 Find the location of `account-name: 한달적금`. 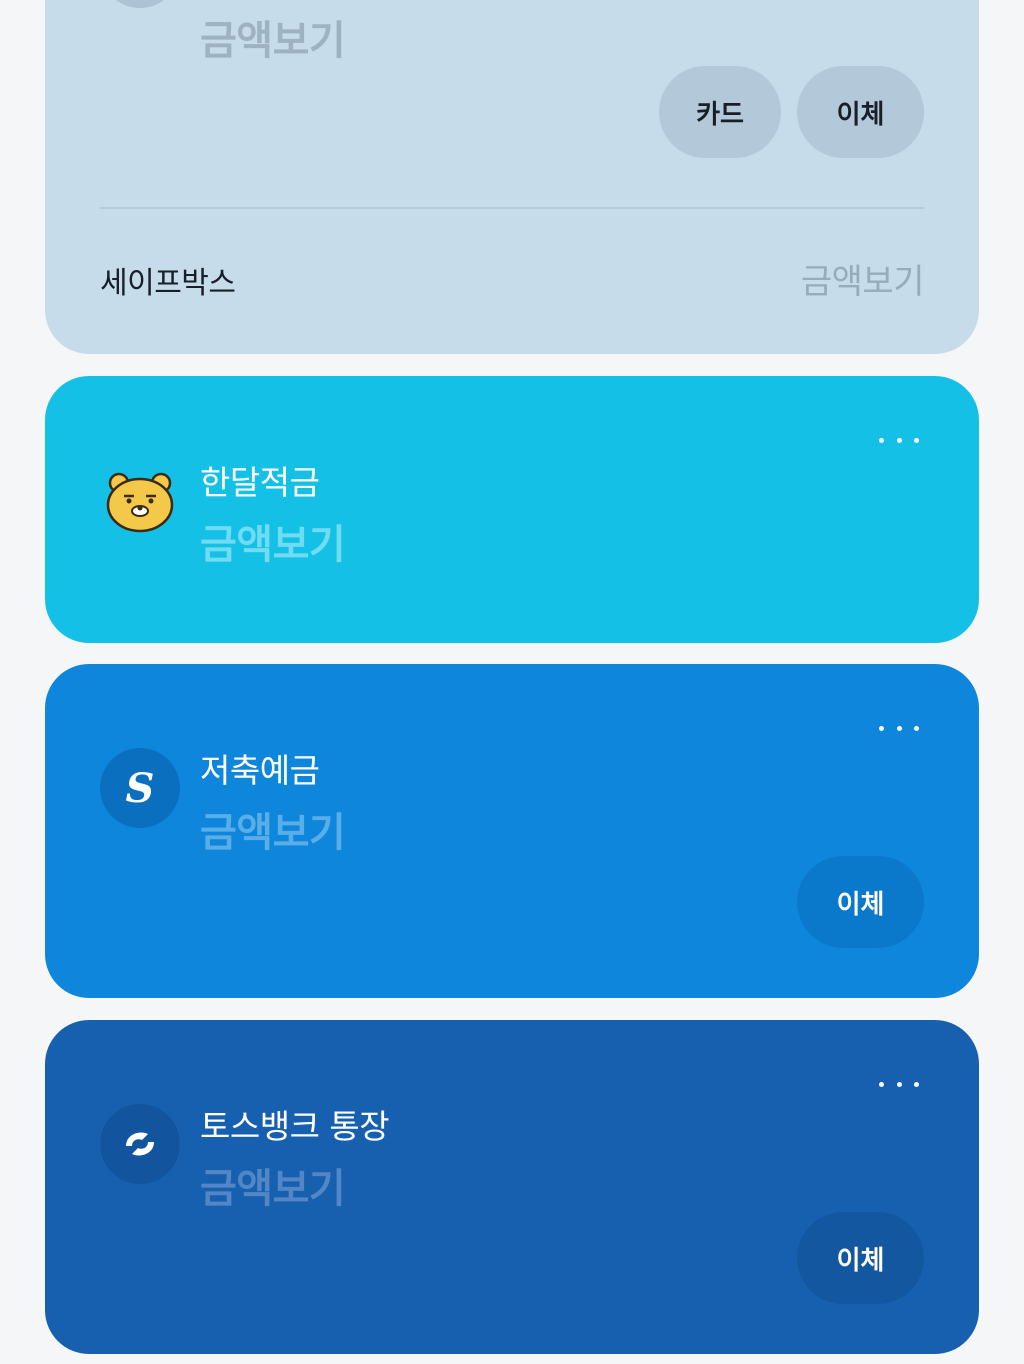

account-name: 한달적금 is located at coordinates (260, 482).